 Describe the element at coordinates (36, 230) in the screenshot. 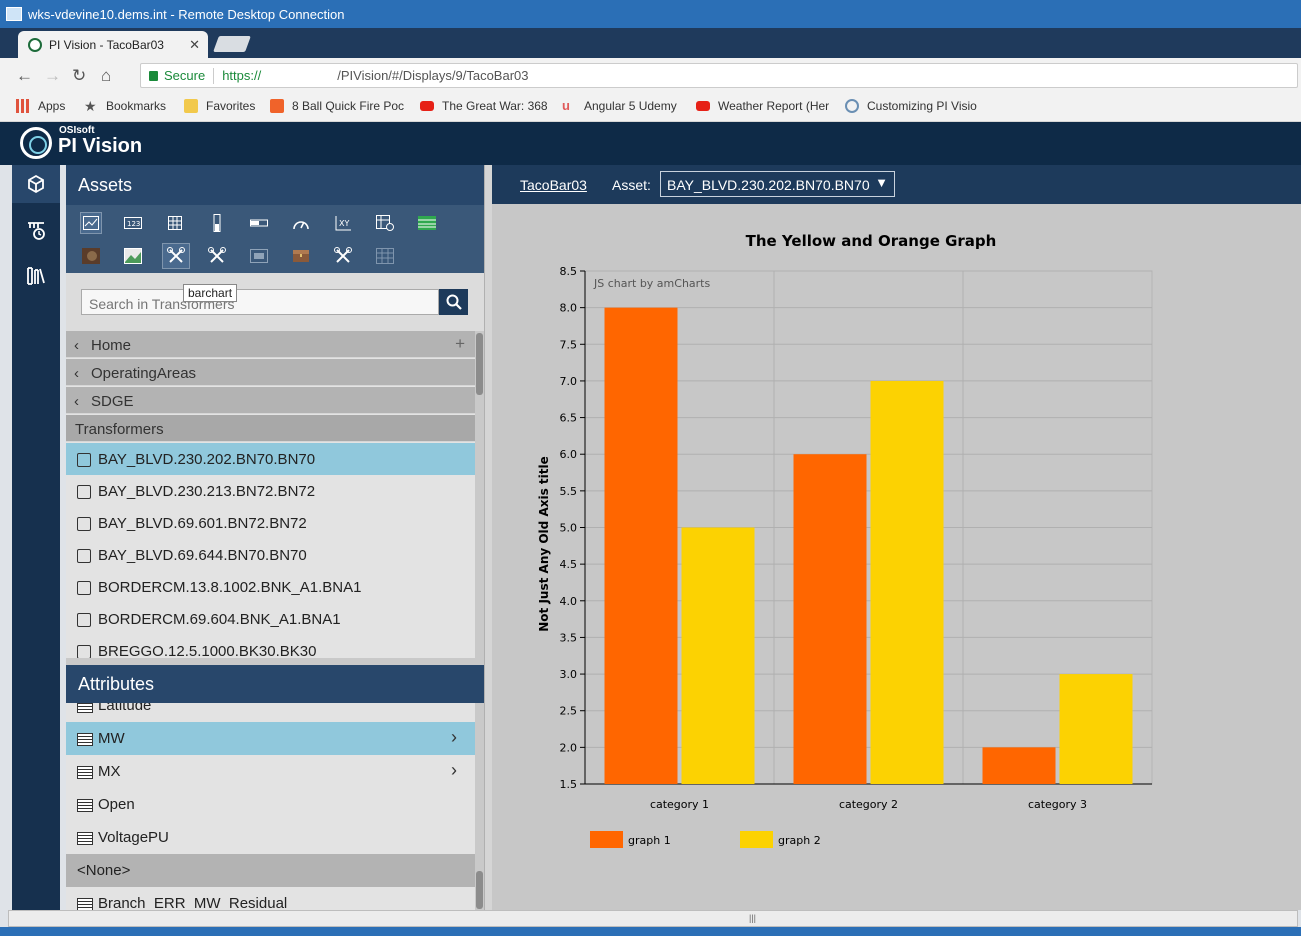

I see `events-clock-icon` at that location.